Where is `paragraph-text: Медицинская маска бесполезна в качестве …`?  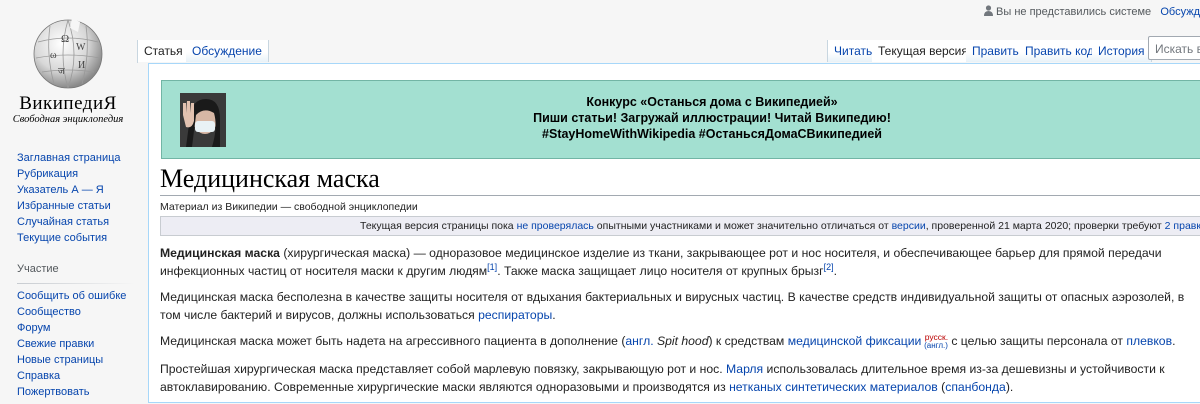
paragraph-text: Медицинская маска бесполезна в качестве … is located at coordinates (672, 306).